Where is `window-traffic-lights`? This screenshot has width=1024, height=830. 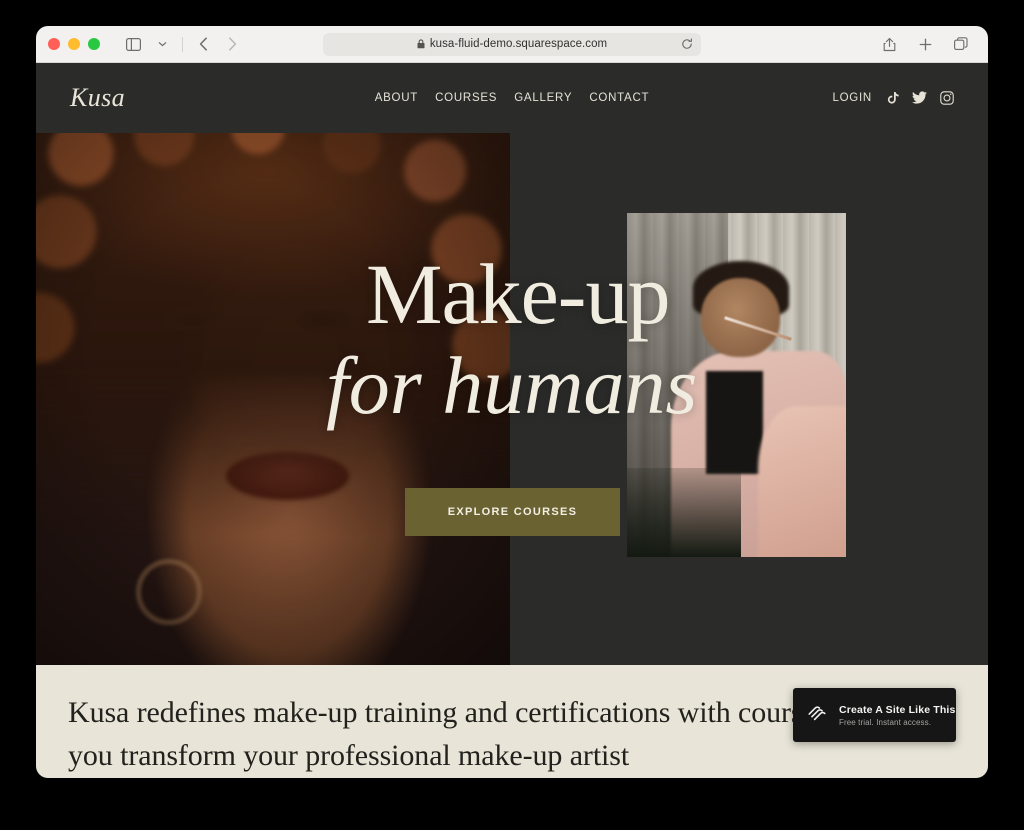
window-traffic-lights is located at coordinates (74, 44).